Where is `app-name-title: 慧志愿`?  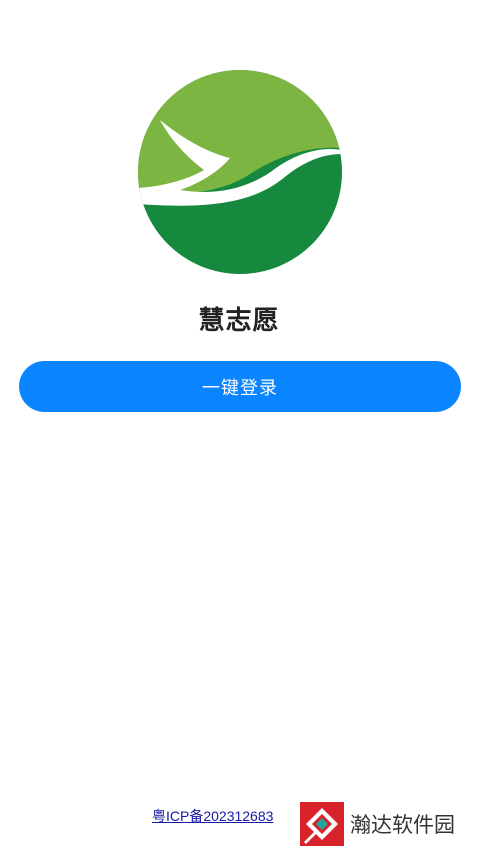 app-name-title: 慧志愿 is located at coordinates (239, 321).